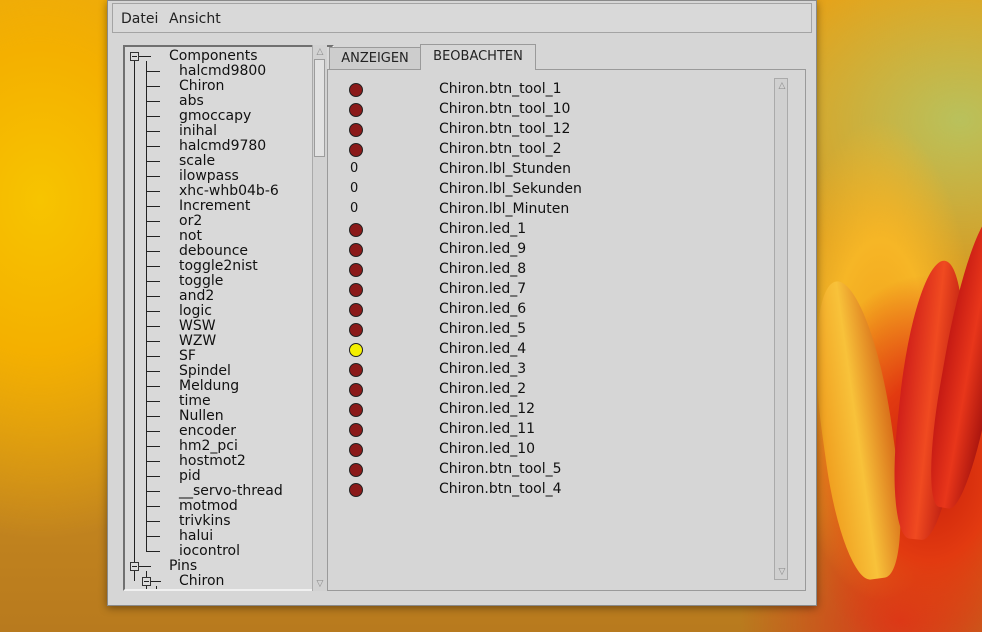 The height and width of the screenshot is (632, 982). I want to click on tree-item: WZW, so click(197, 341).